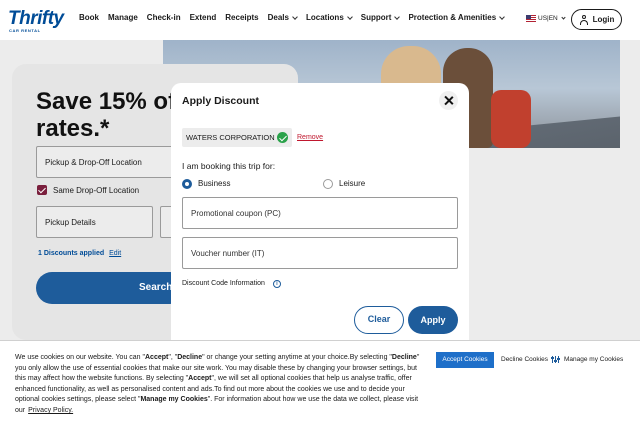 The image size is (640, 429). Describe the element at coordinates (214, 183) in the screenshot. I see `business-label: Business` at that location.